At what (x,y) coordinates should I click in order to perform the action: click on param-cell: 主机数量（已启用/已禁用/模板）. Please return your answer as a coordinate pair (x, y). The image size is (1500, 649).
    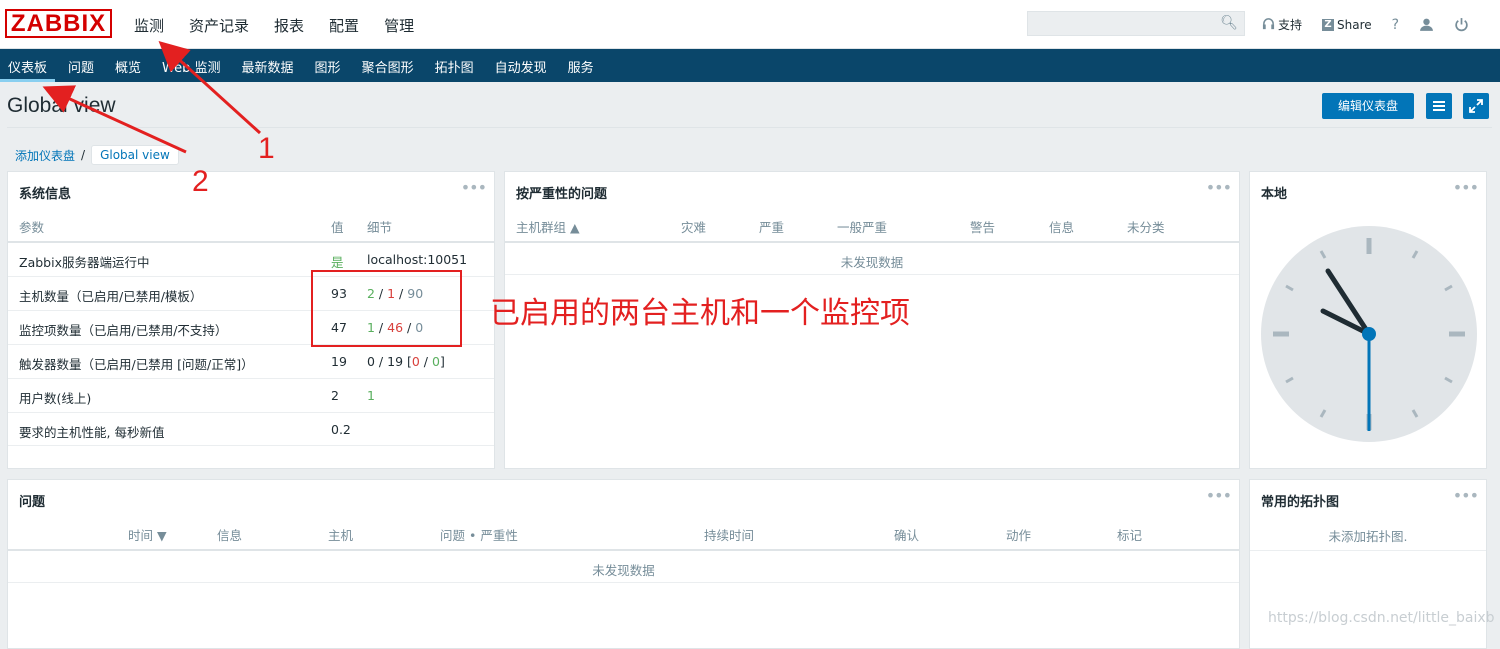
    Looking at the image, I should click on (111, 296).